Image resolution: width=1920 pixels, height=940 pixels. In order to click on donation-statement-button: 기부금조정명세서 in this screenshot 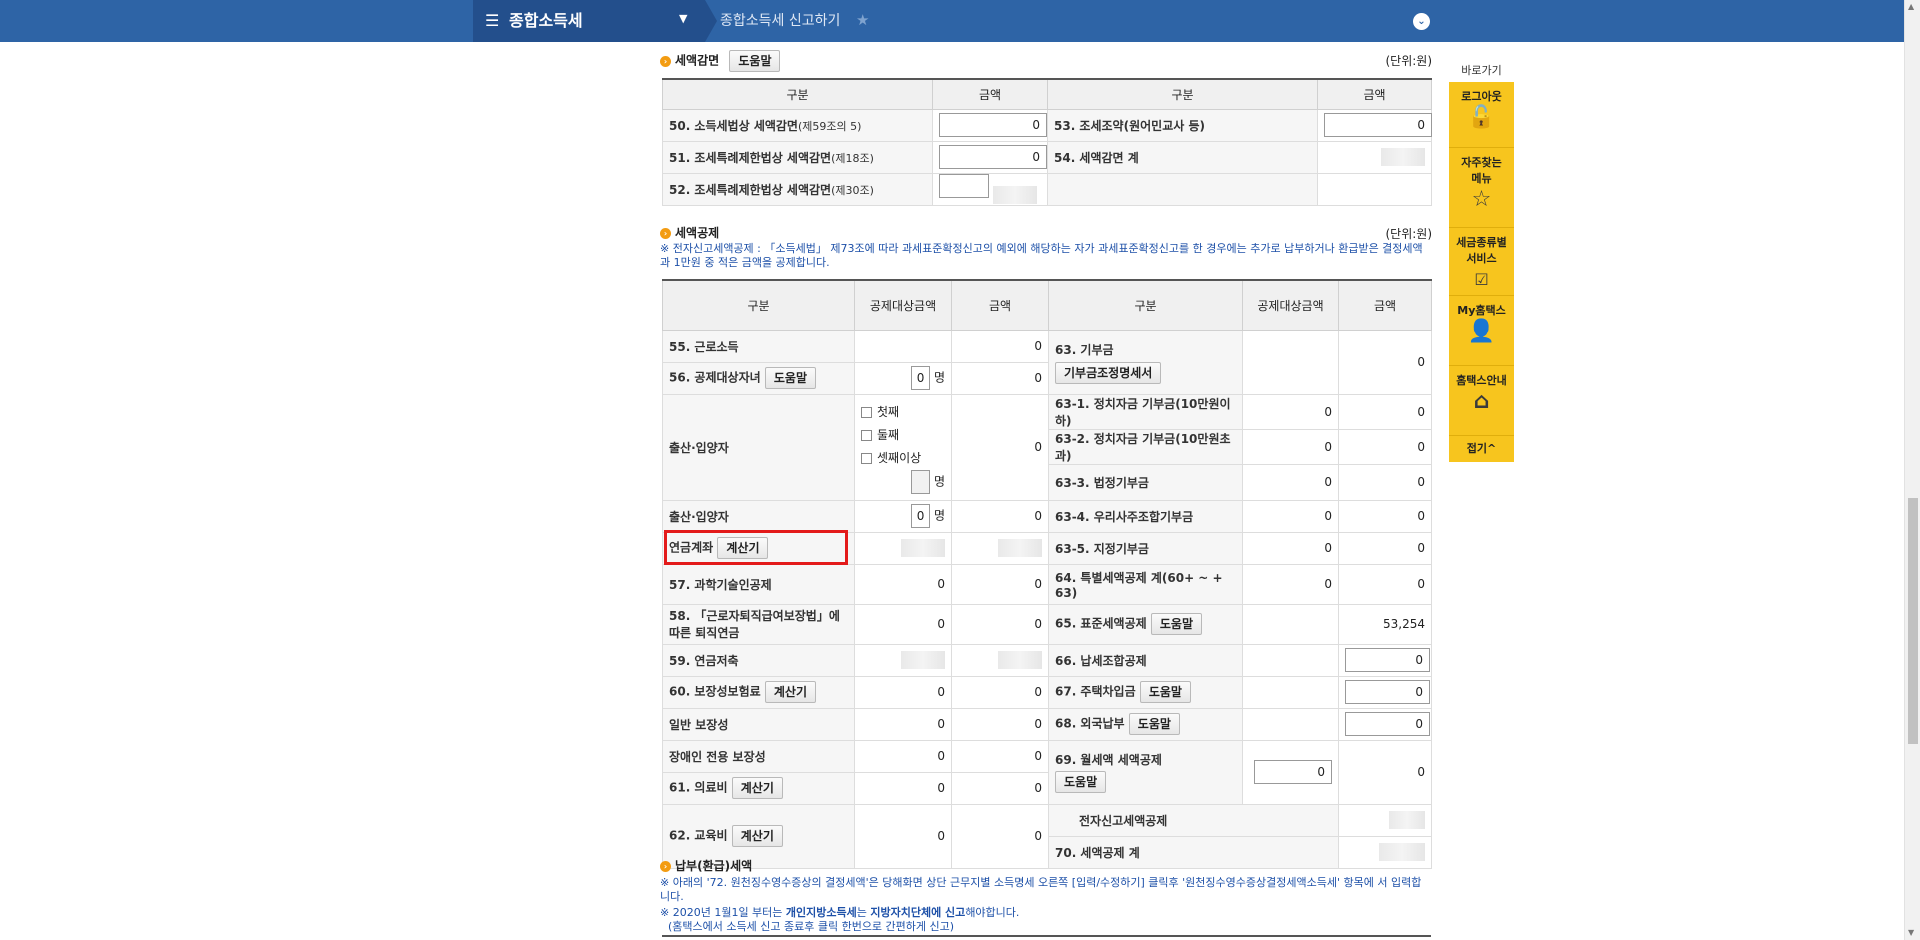, I will do `click(1108, 372)`.